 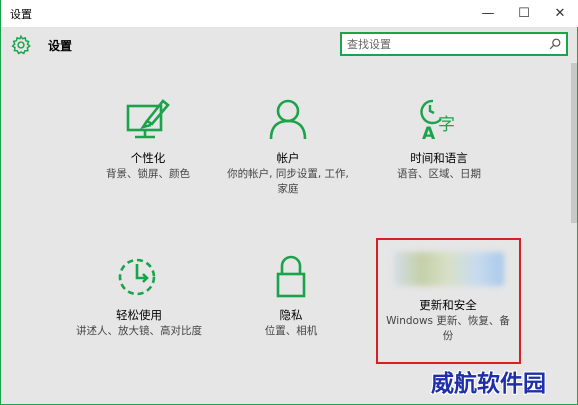 What do you see at coordinates (574, 143) in the screenshot?
I see `scrollbar` at bounding box center [574, 143].